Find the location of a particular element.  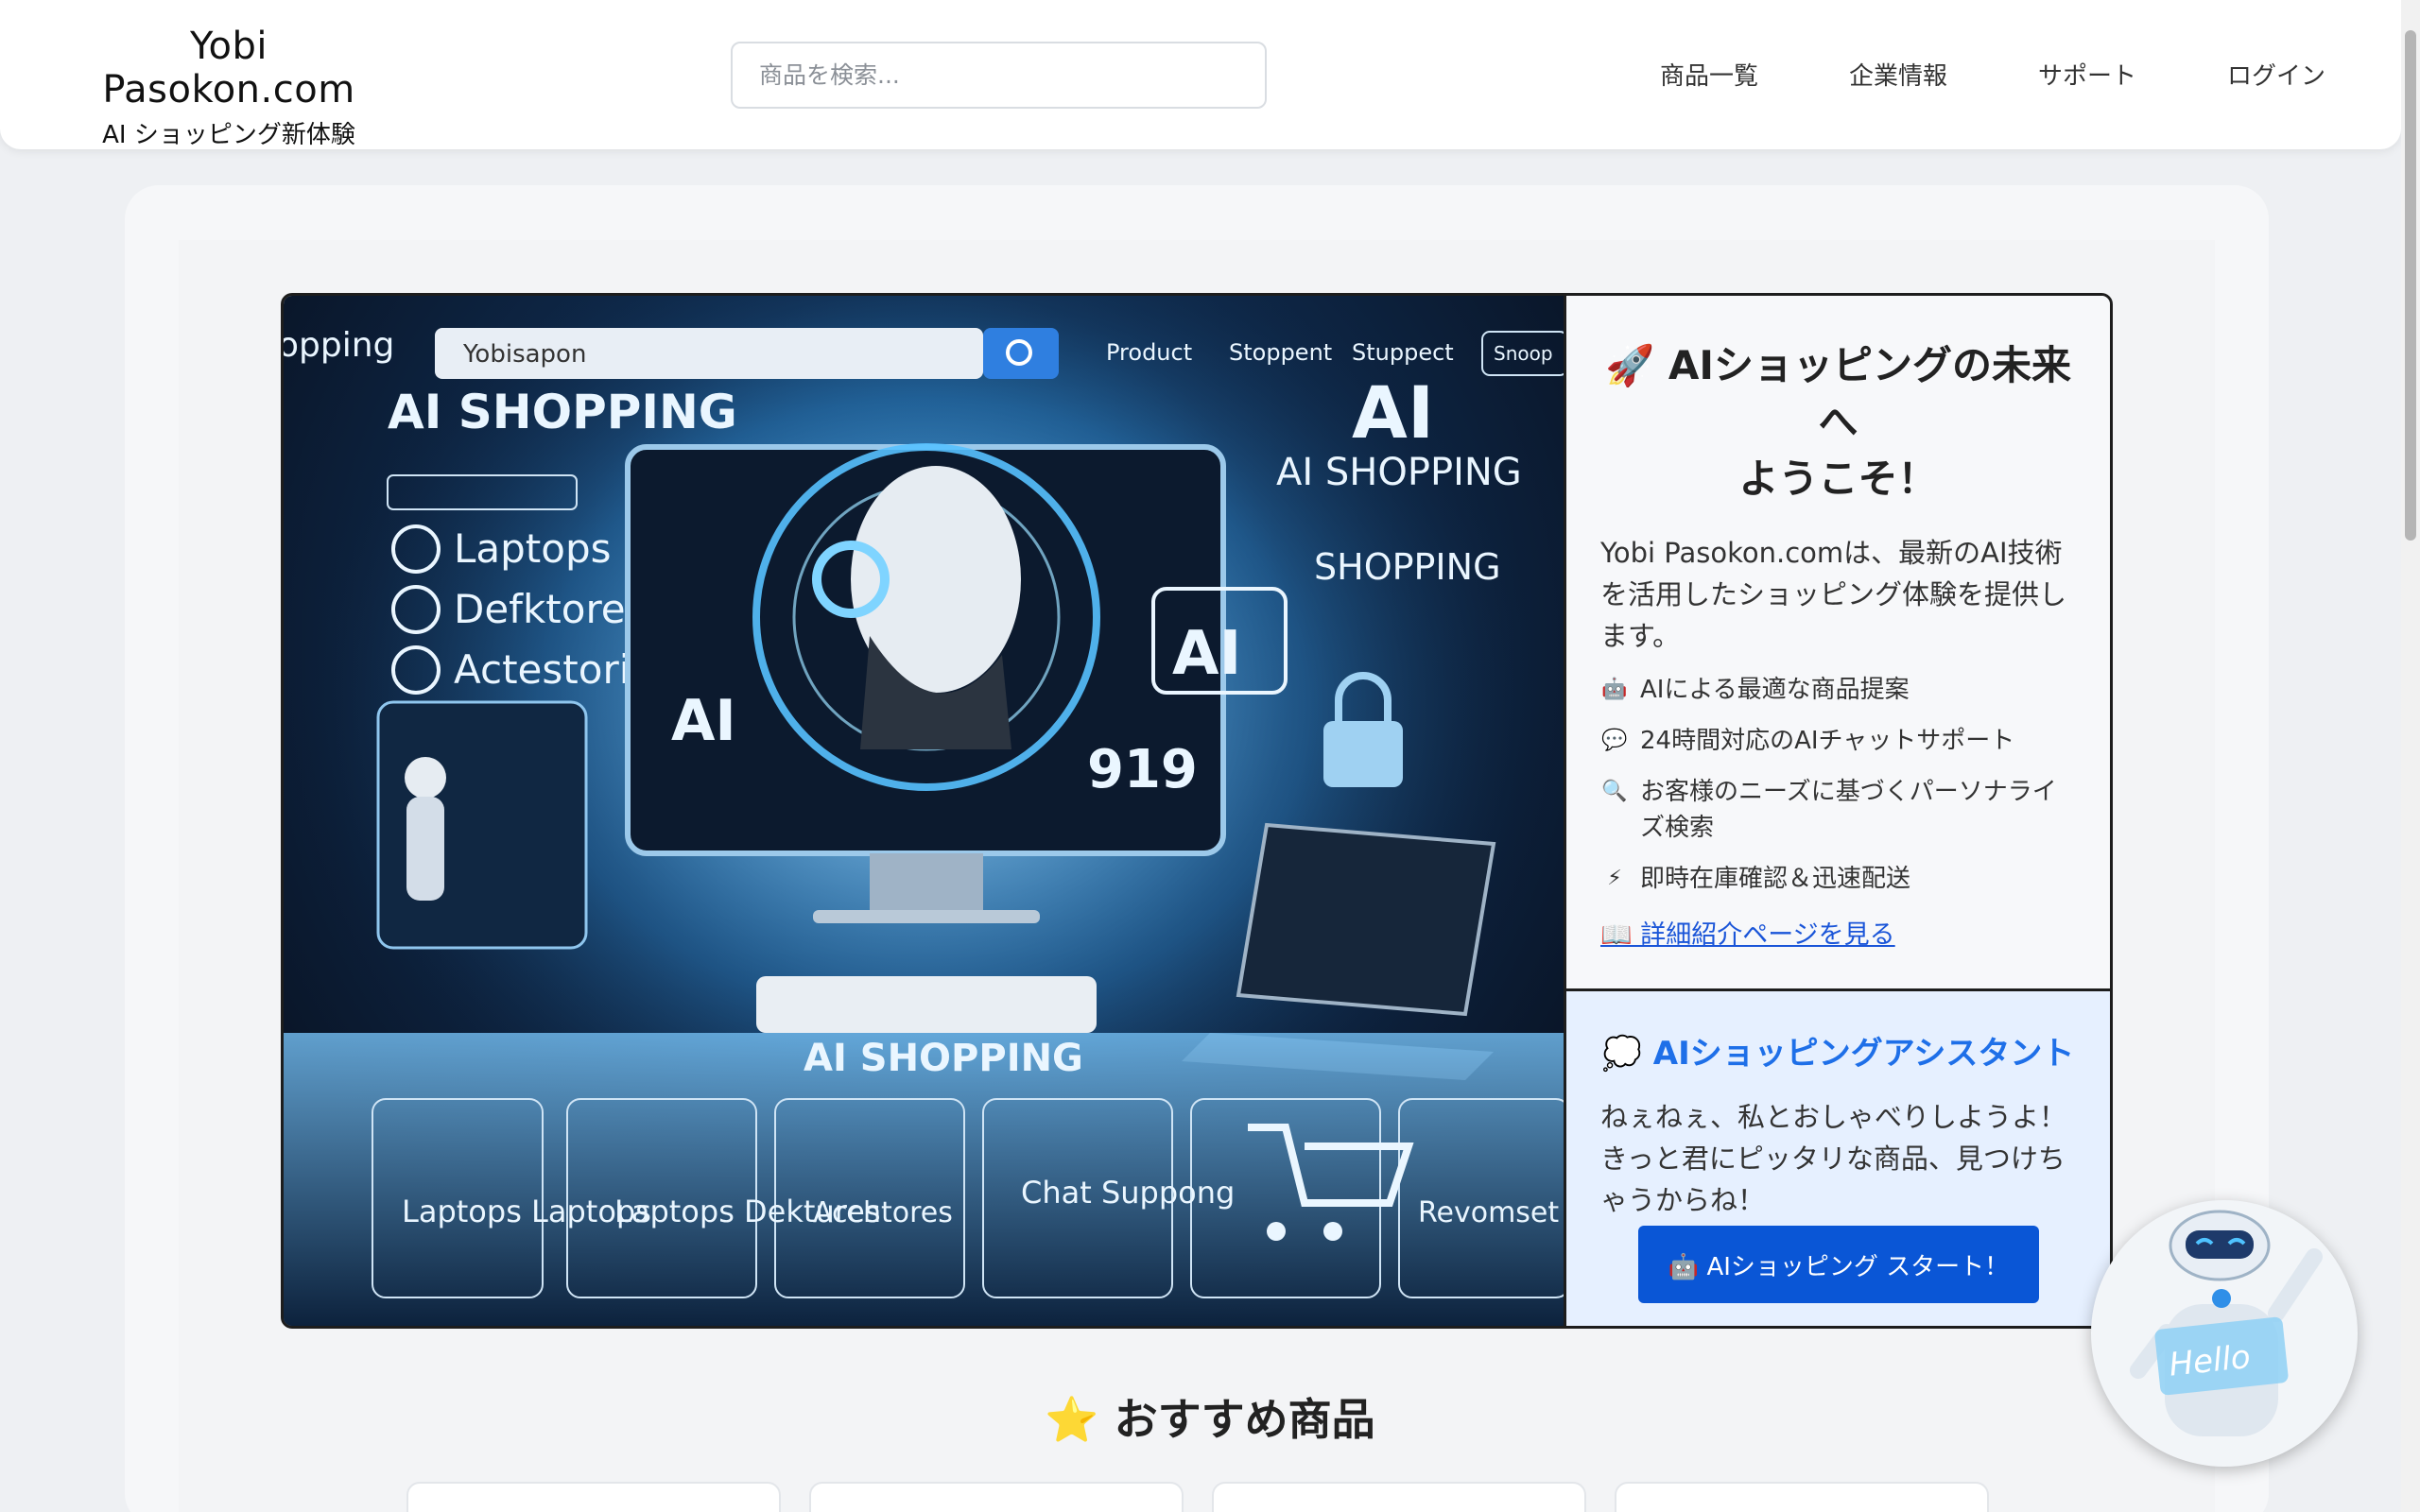

feature-item: 🔍 お客様のニーズに基づくパーソナライズ検索 is located at coordinates (1838, 810).